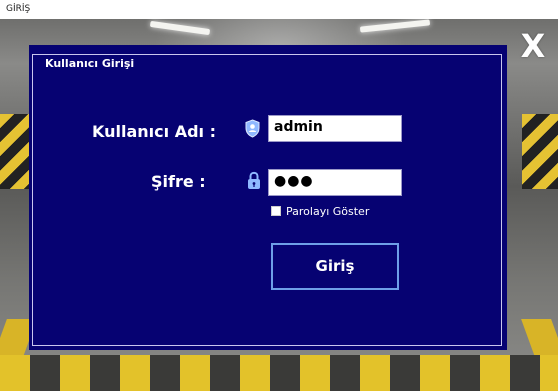 The height and width of the screenshot is (391, 558). I want to click on username-label: Kullanıcı Adı :, so click(154, 131).